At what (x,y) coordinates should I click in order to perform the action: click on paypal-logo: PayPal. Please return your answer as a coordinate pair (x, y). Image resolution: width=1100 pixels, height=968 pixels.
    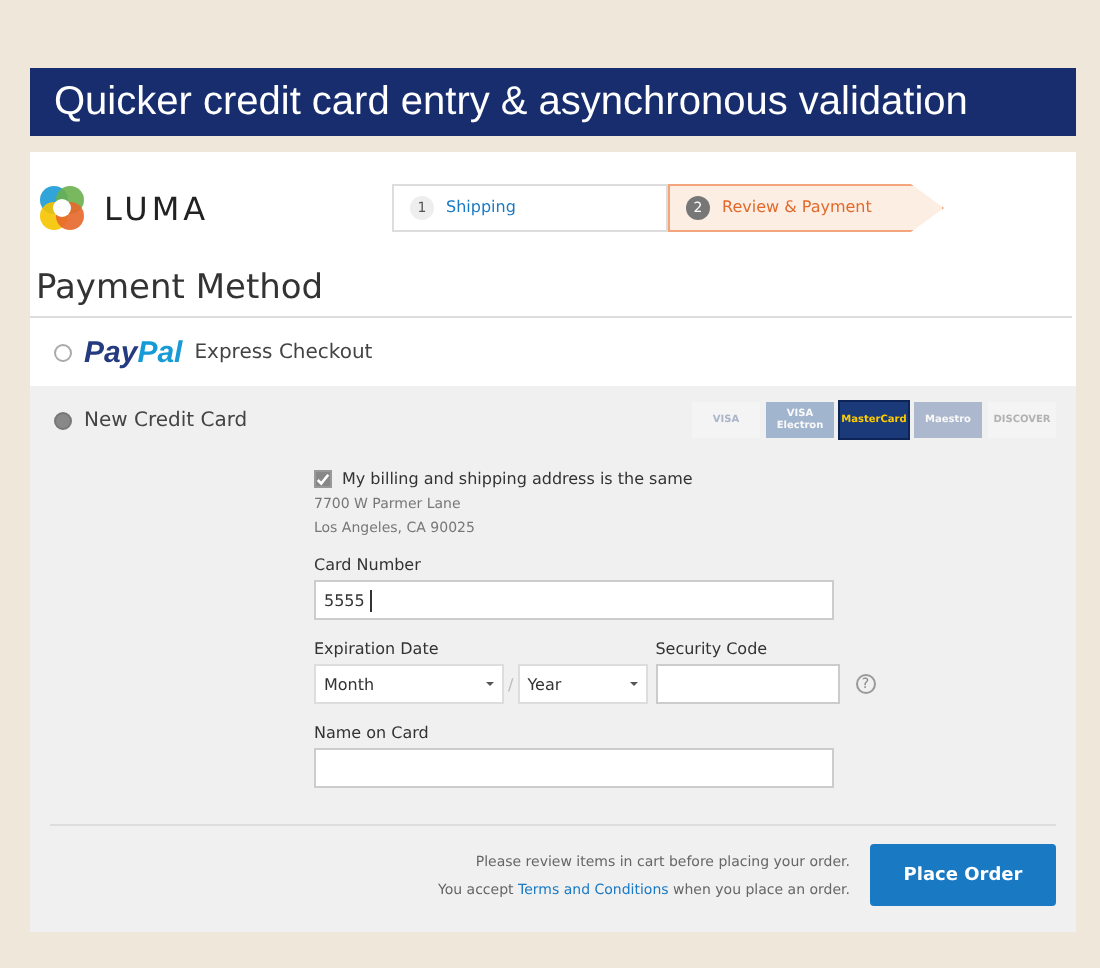
    Looking at the image, I should click on (133, 352).